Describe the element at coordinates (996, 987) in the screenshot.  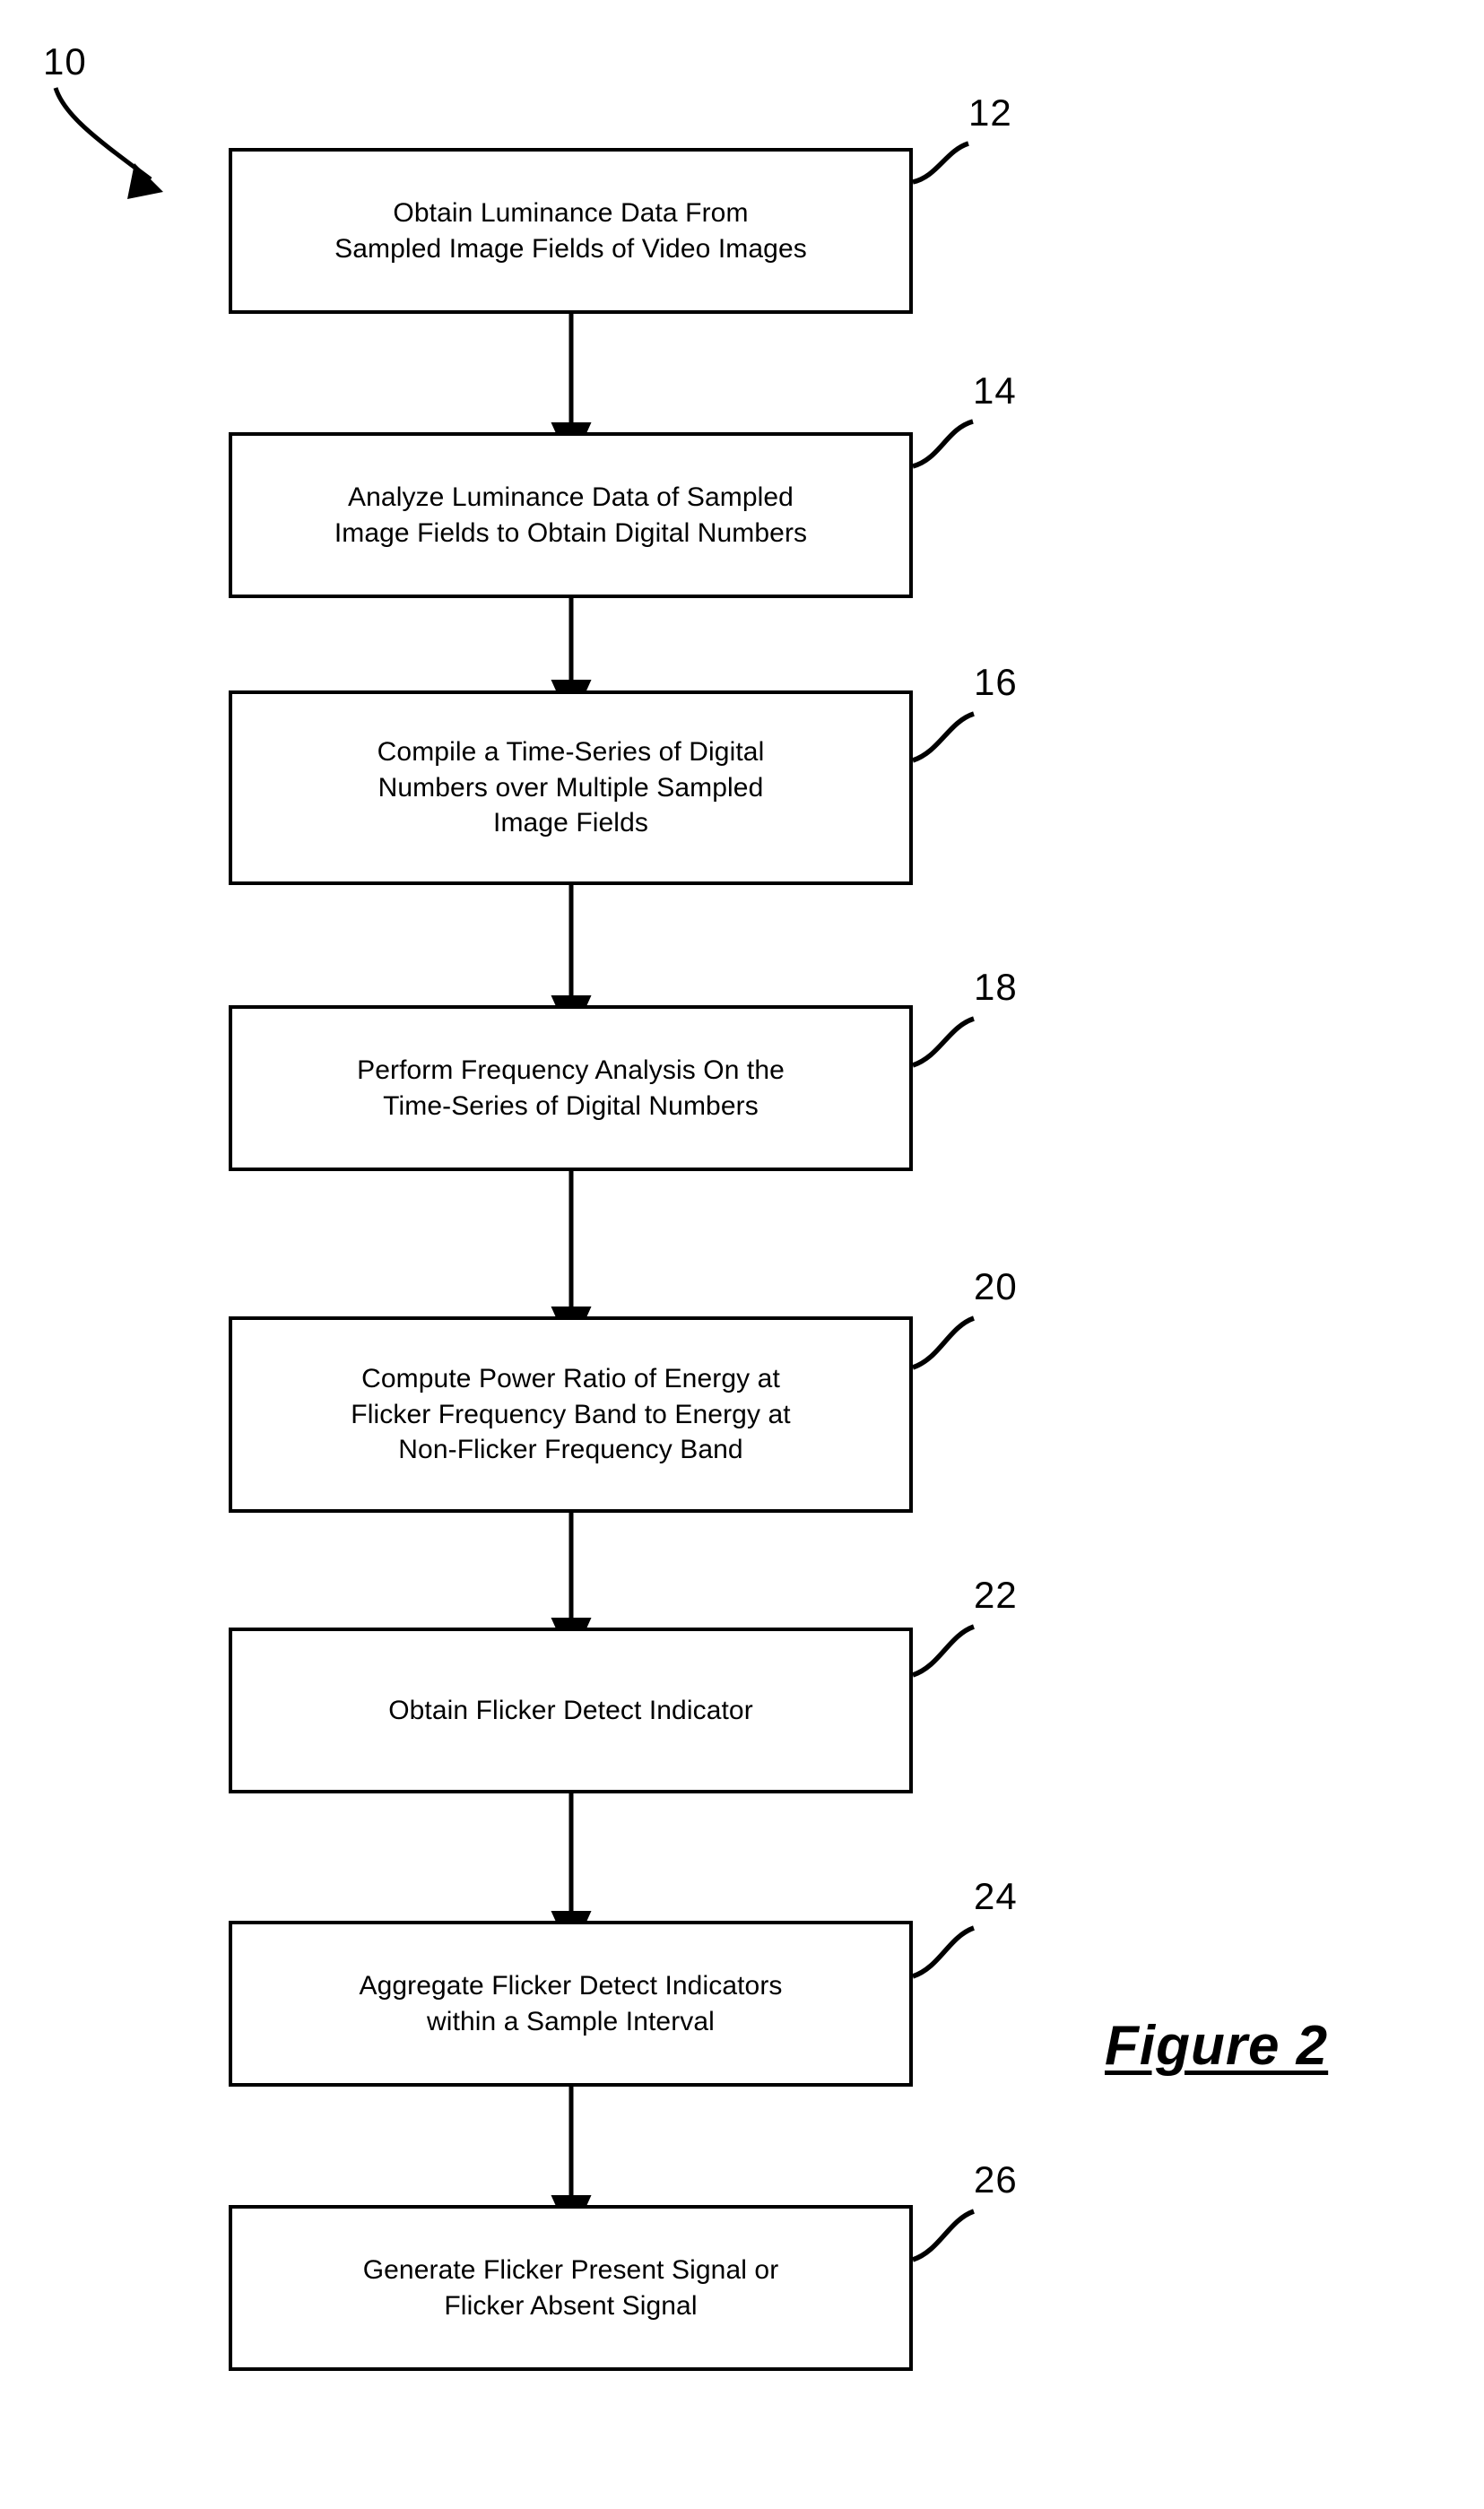
I see `ref-numeral-18: 18` at that location.